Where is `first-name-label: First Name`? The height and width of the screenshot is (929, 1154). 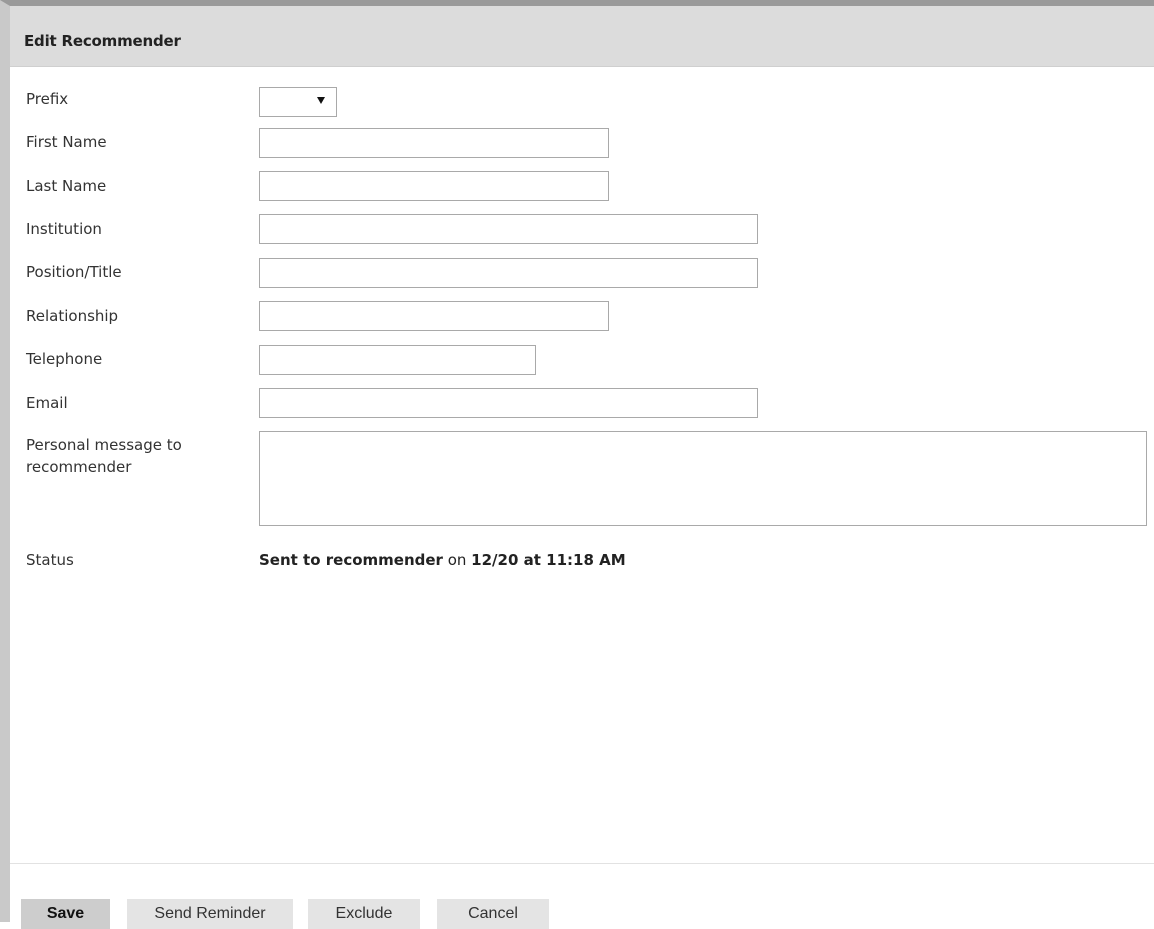
first-name-label: First Name is located at coordinates (66, 142).